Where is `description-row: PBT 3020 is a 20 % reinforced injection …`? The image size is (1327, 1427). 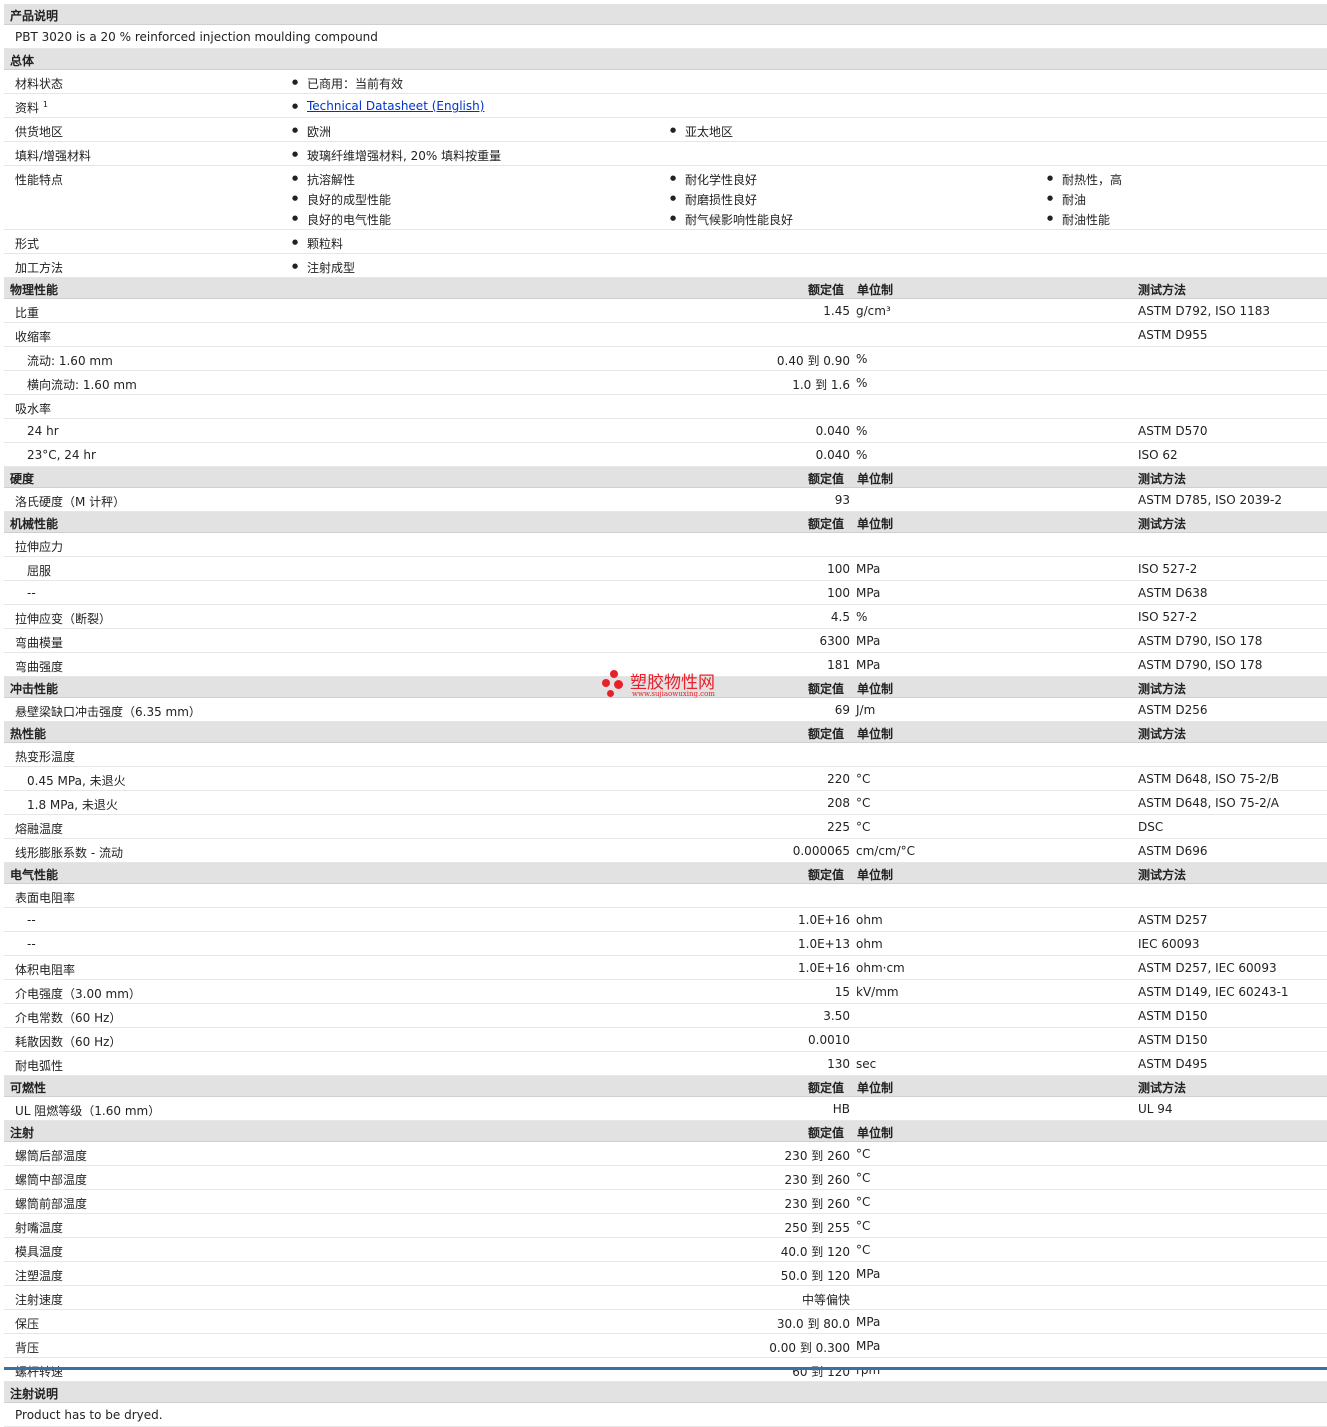
description-row: PBT 3020 is a 20 % reinforced injection … is located at coordinates (665, 37).